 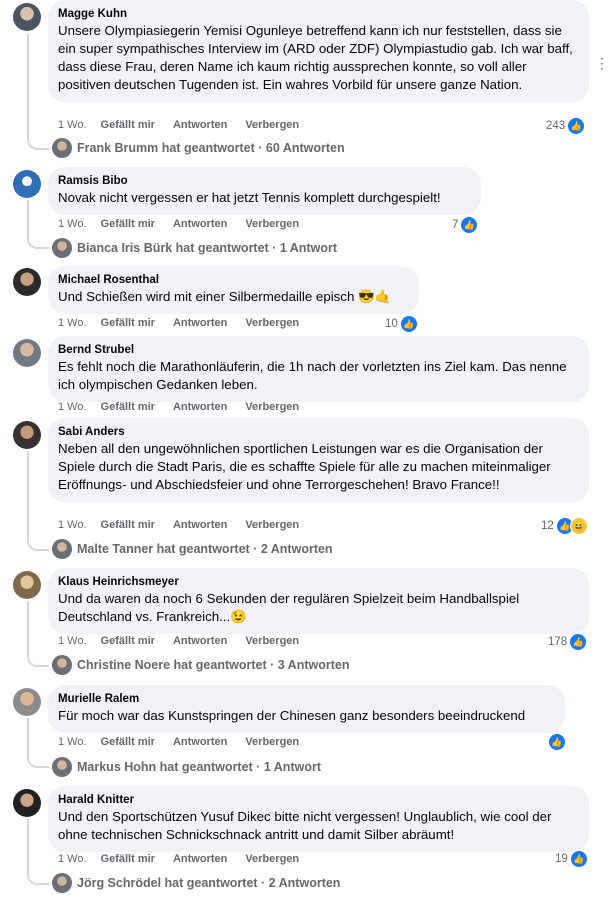 What do you see at coordinates (318, 350) in the screenshot?
I see `comment-author: Bernd Strubel` at bounding box center [318, 350].